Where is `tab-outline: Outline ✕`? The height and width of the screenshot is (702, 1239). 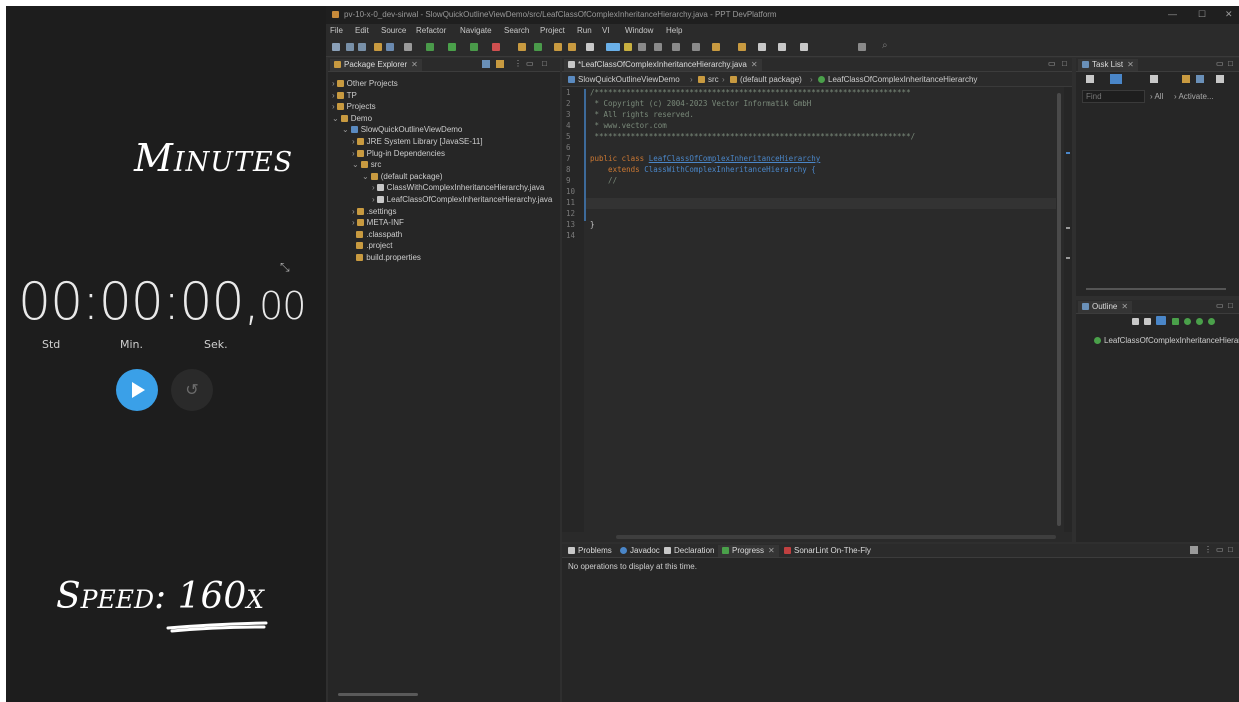 tab-outline: Outline ✕ is located at coordinates (1105, 307).